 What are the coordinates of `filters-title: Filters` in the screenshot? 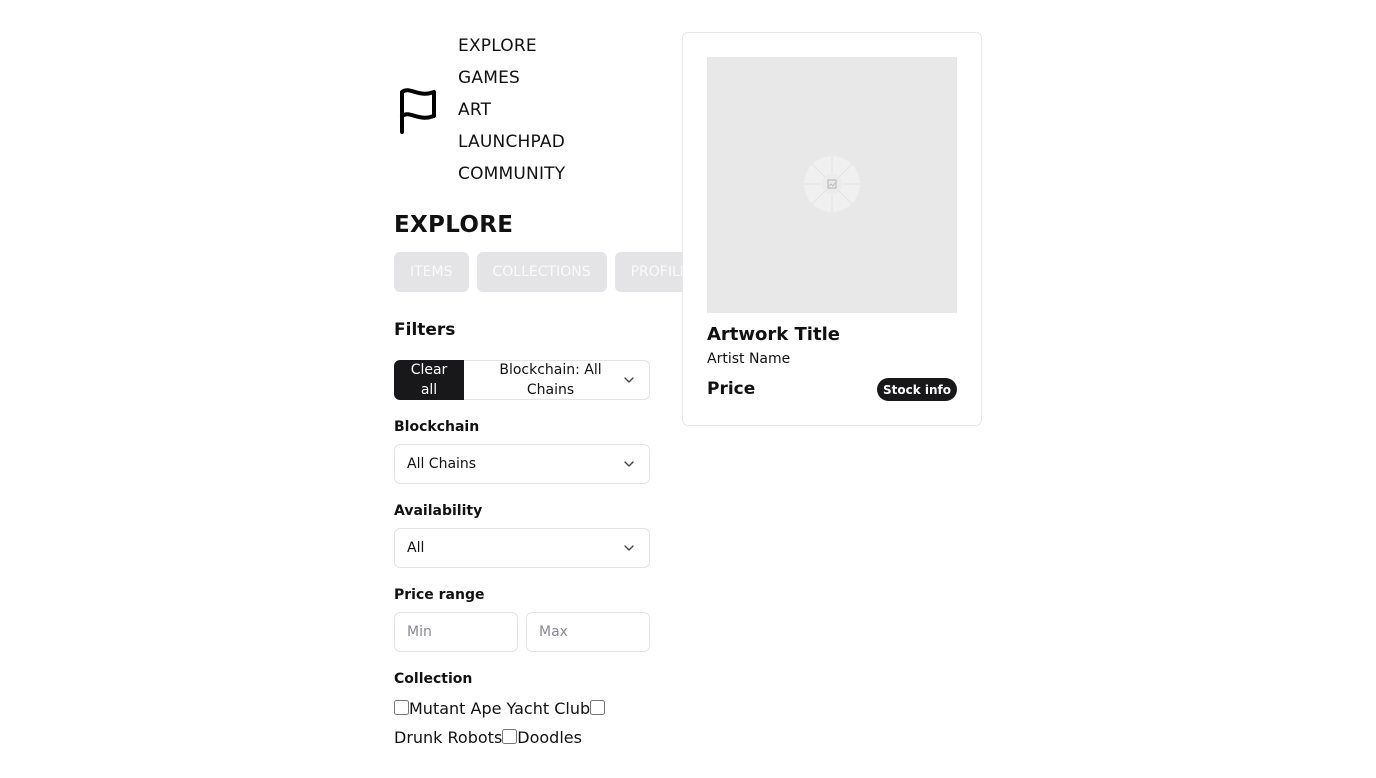 It's located at (425, 330).